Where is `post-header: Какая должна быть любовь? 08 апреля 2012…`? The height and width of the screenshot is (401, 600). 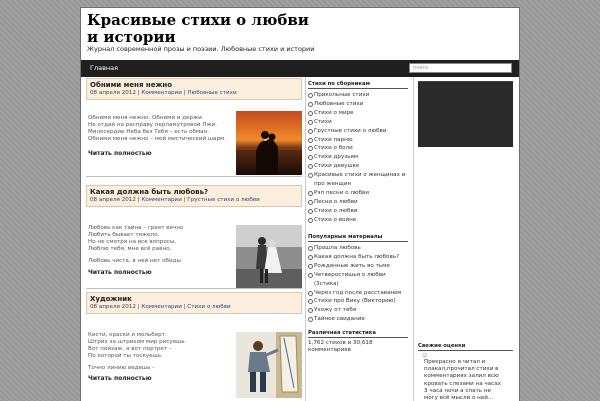 post-header: Какая должна быть любовь? 08 апреля 2012… is located at coordinates (194, 196).